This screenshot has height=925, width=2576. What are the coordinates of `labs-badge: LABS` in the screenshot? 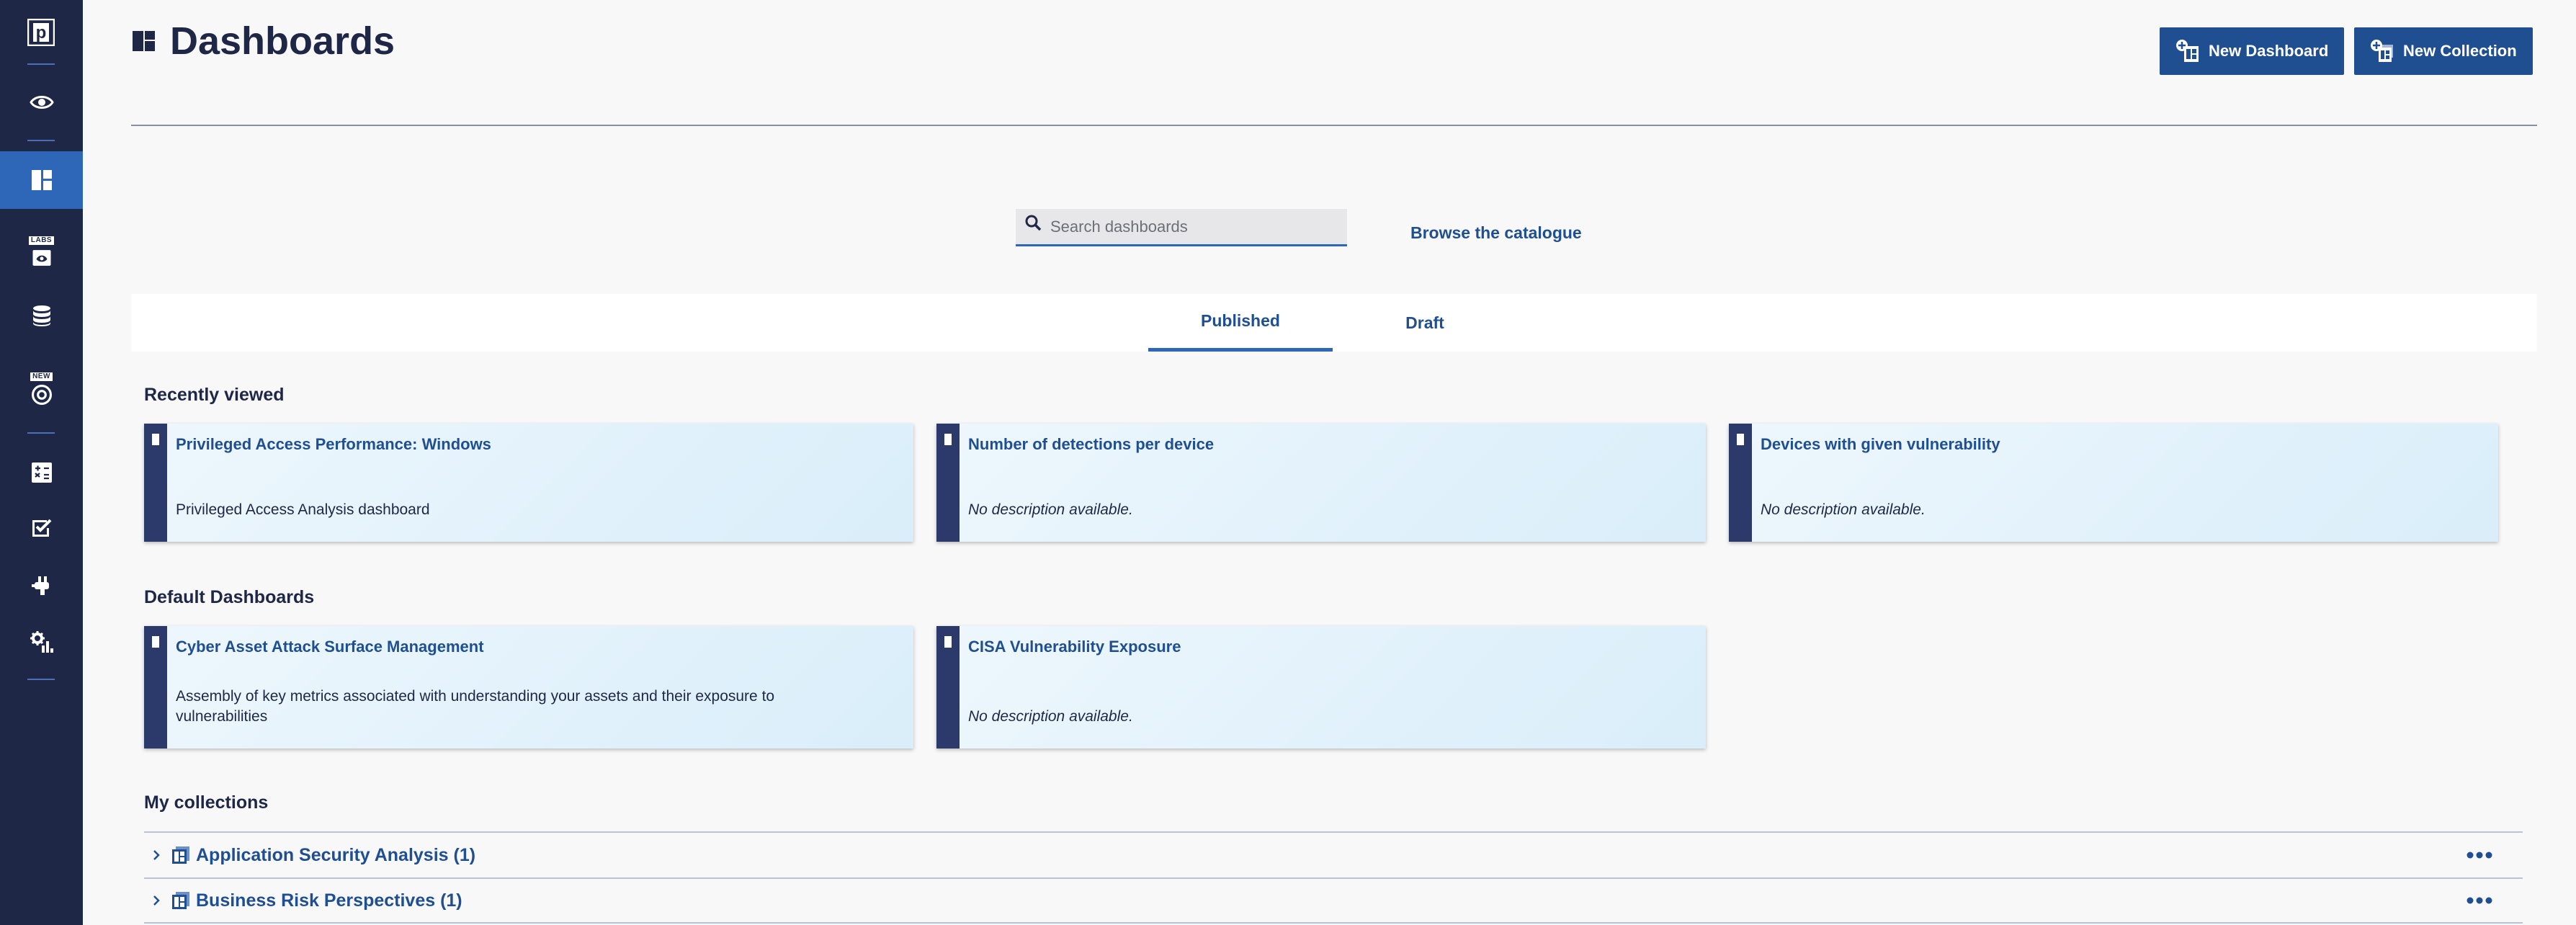 It's located at (41, 241).